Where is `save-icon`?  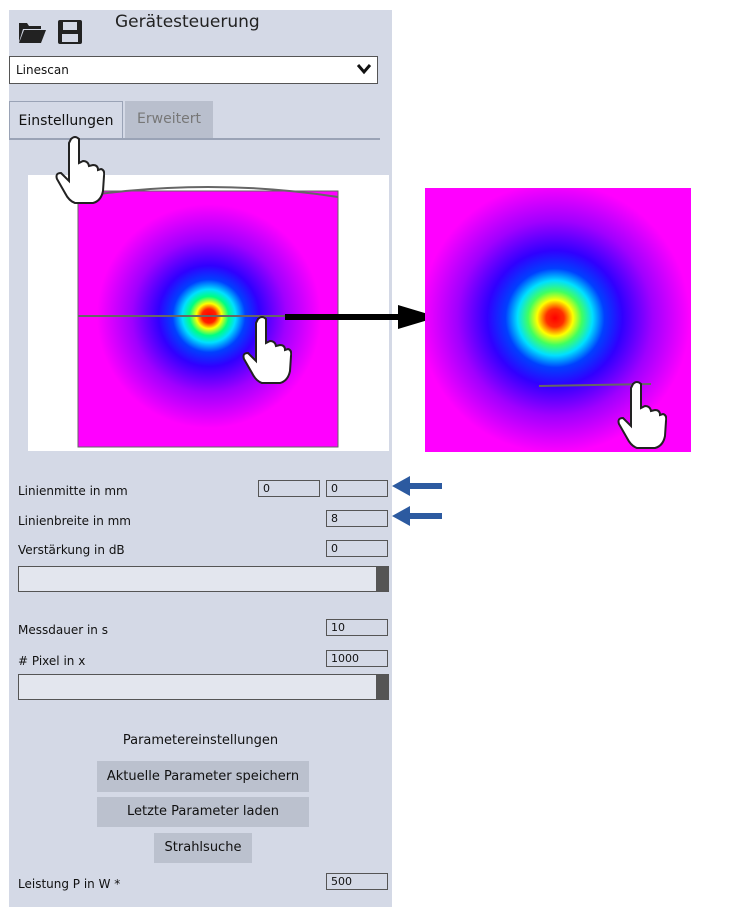
save-icon is located at coordinates (70, 32).